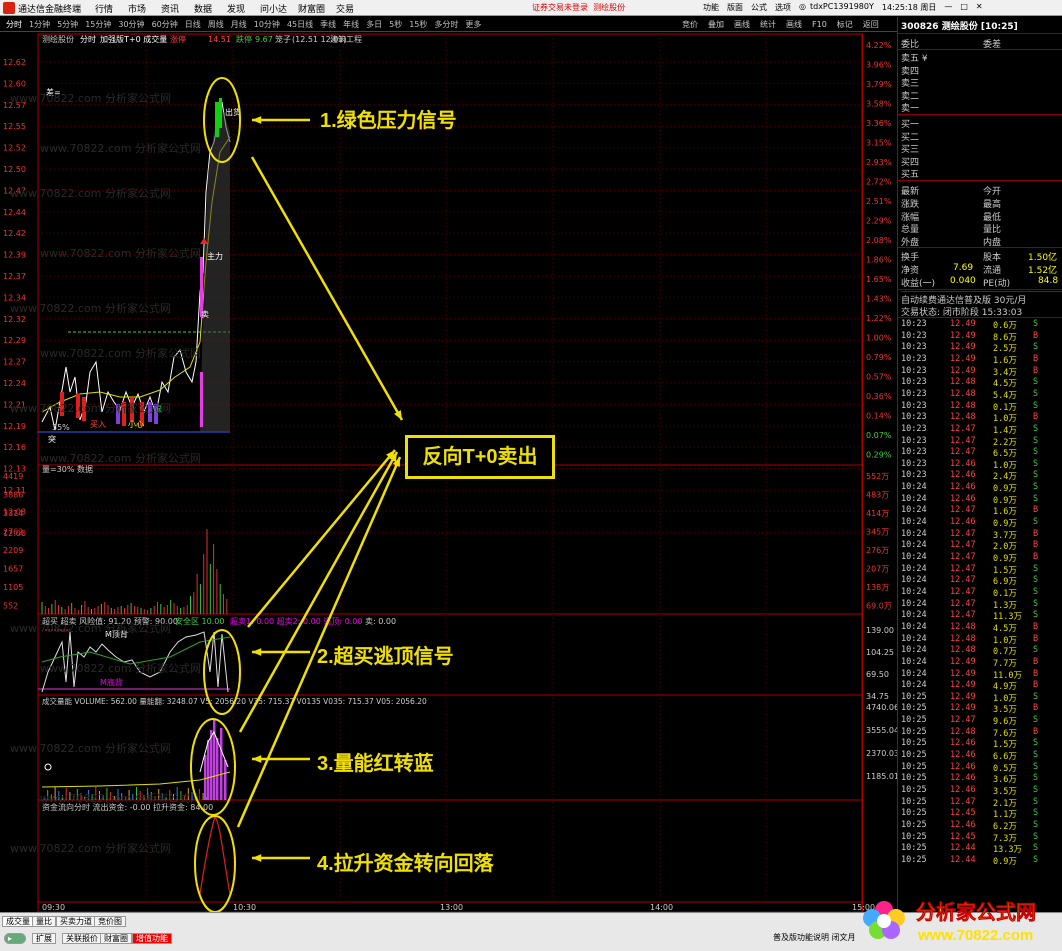 The width and height of the screenshot is (1062, 951). Describe the element at coordinates (152, 938) in the screenshot. I see `tab-value-added: 增值功能` at that location.